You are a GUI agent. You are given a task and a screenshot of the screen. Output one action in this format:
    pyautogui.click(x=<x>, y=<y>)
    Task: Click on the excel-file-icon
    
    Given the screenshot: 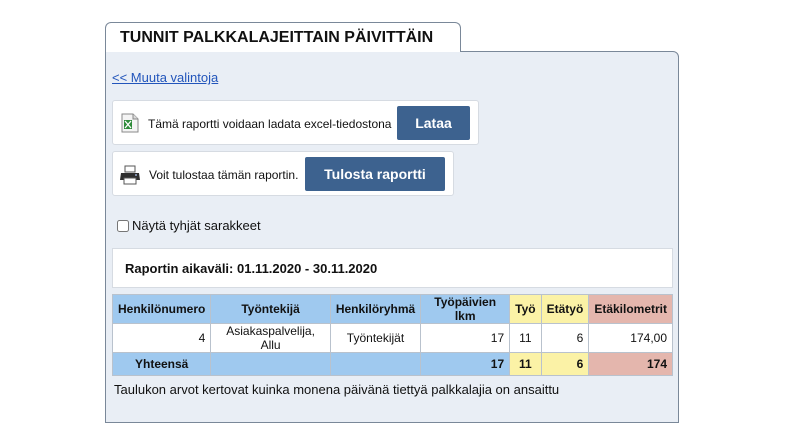 What is the action you would take?
    pyautogui.click(x=130, y=125)
    